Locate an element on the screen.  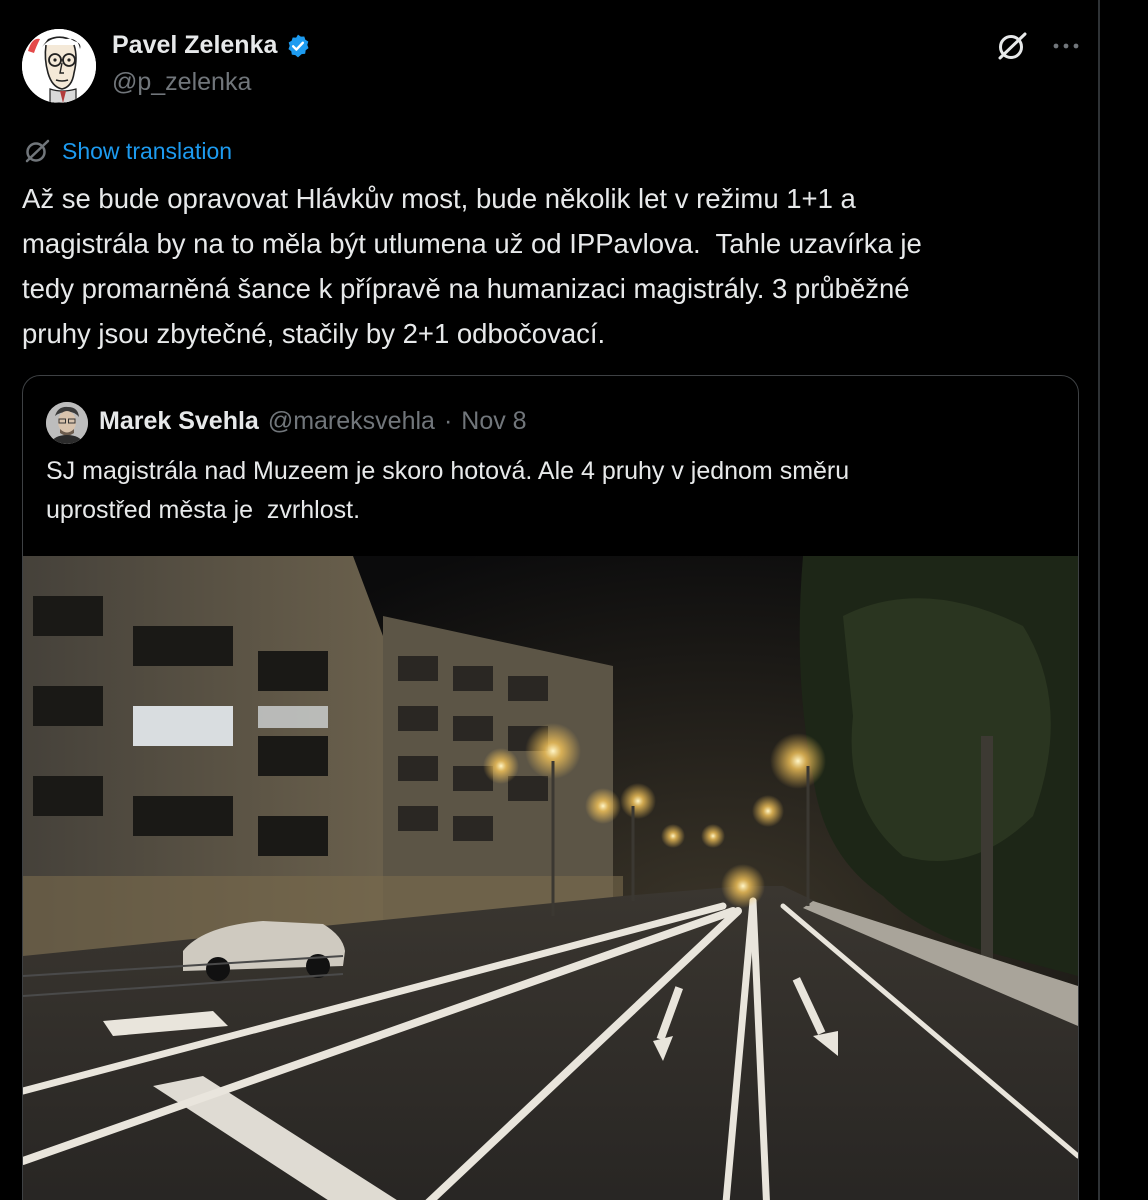
quoted-post-date: Nov 8 is located at coordinates (493, 421).